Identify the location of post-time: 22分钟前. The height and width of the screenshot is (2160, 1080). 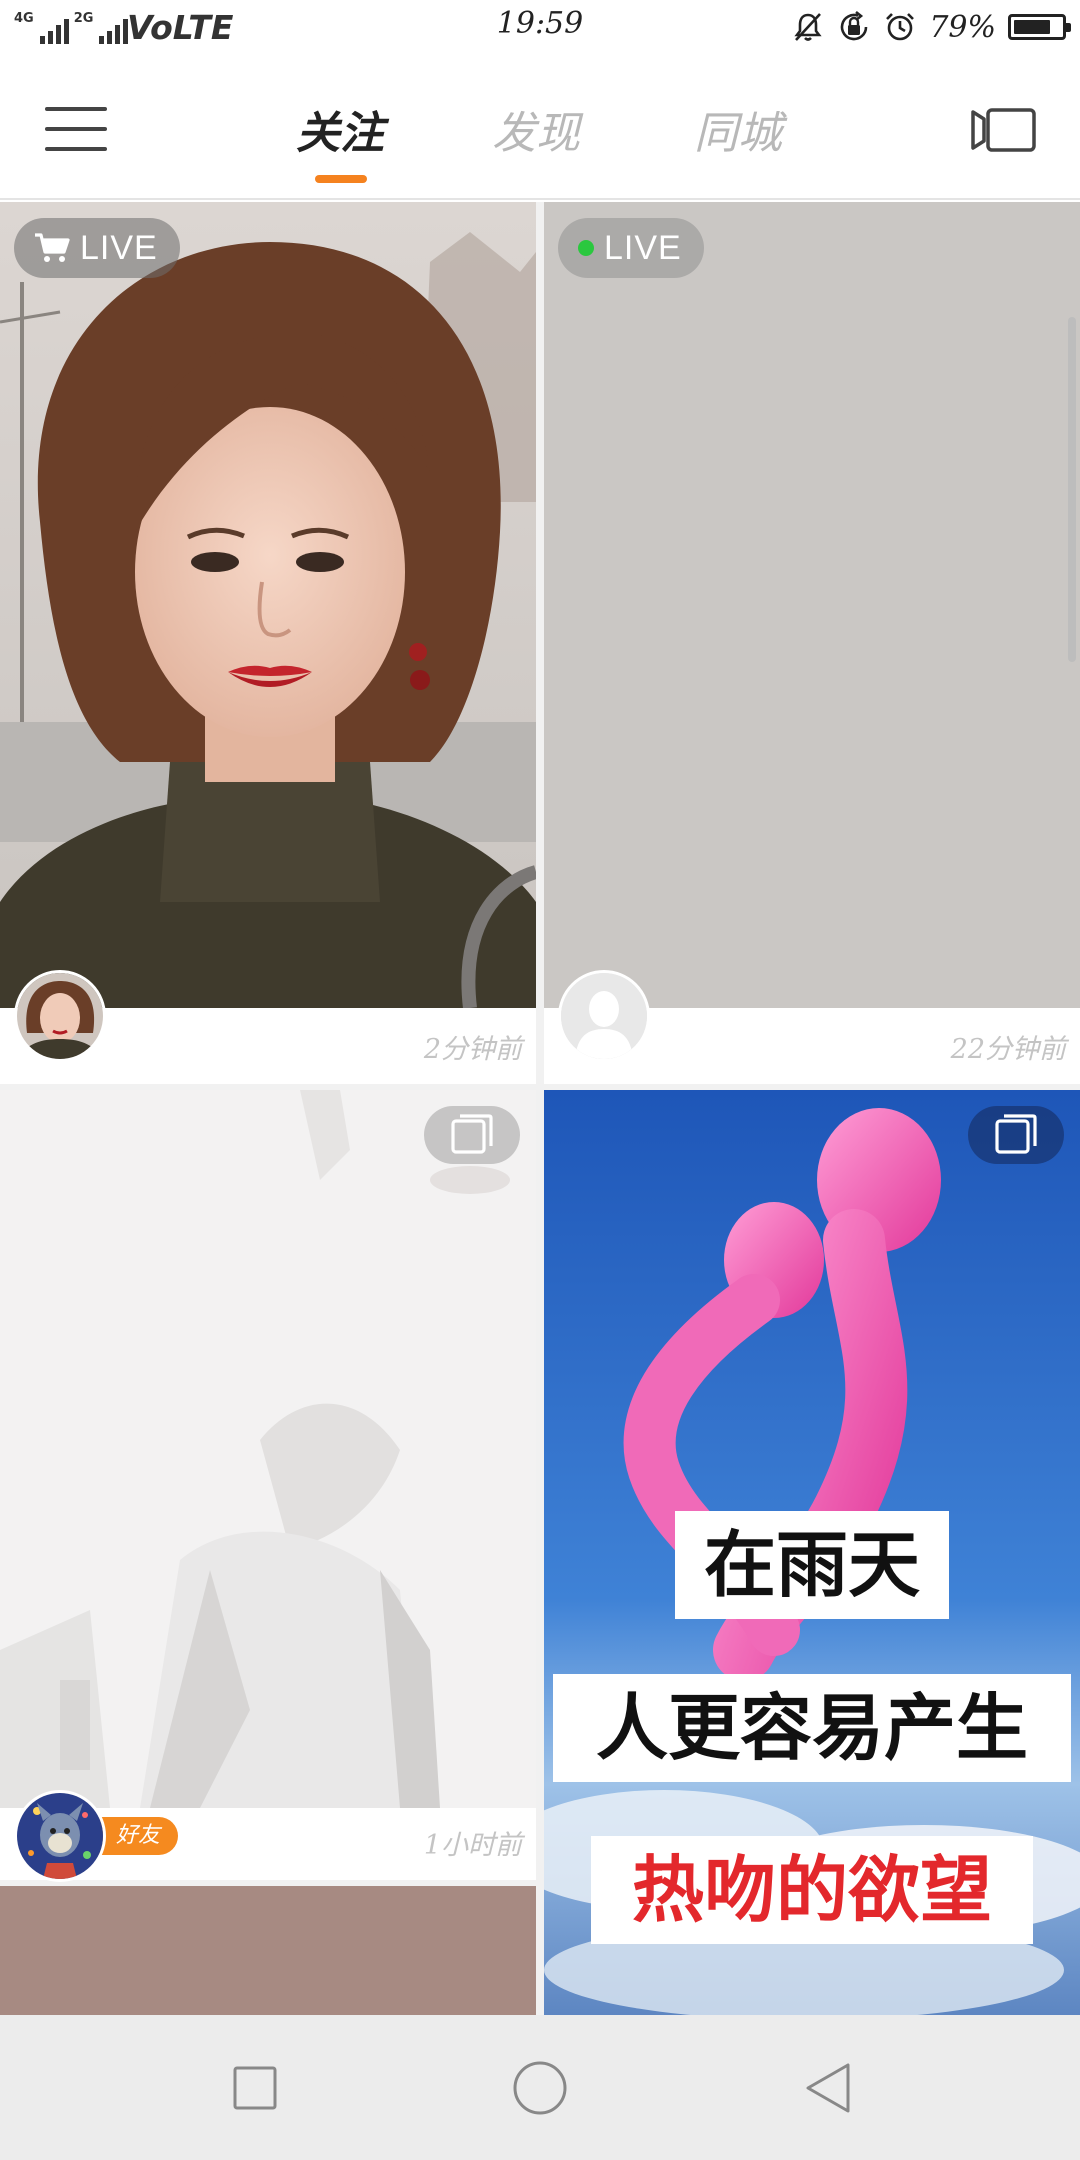
(1008, 1049).